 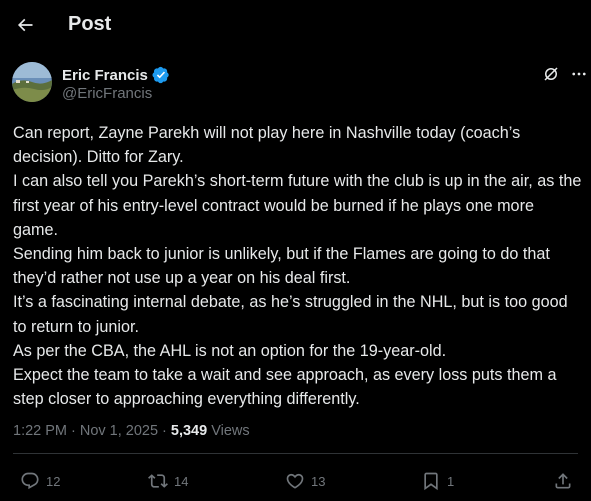 What do you see at coordinates (451, 481) in the screenshot?
I see `bookmark-count: 1` at bounding box center [451, 481].